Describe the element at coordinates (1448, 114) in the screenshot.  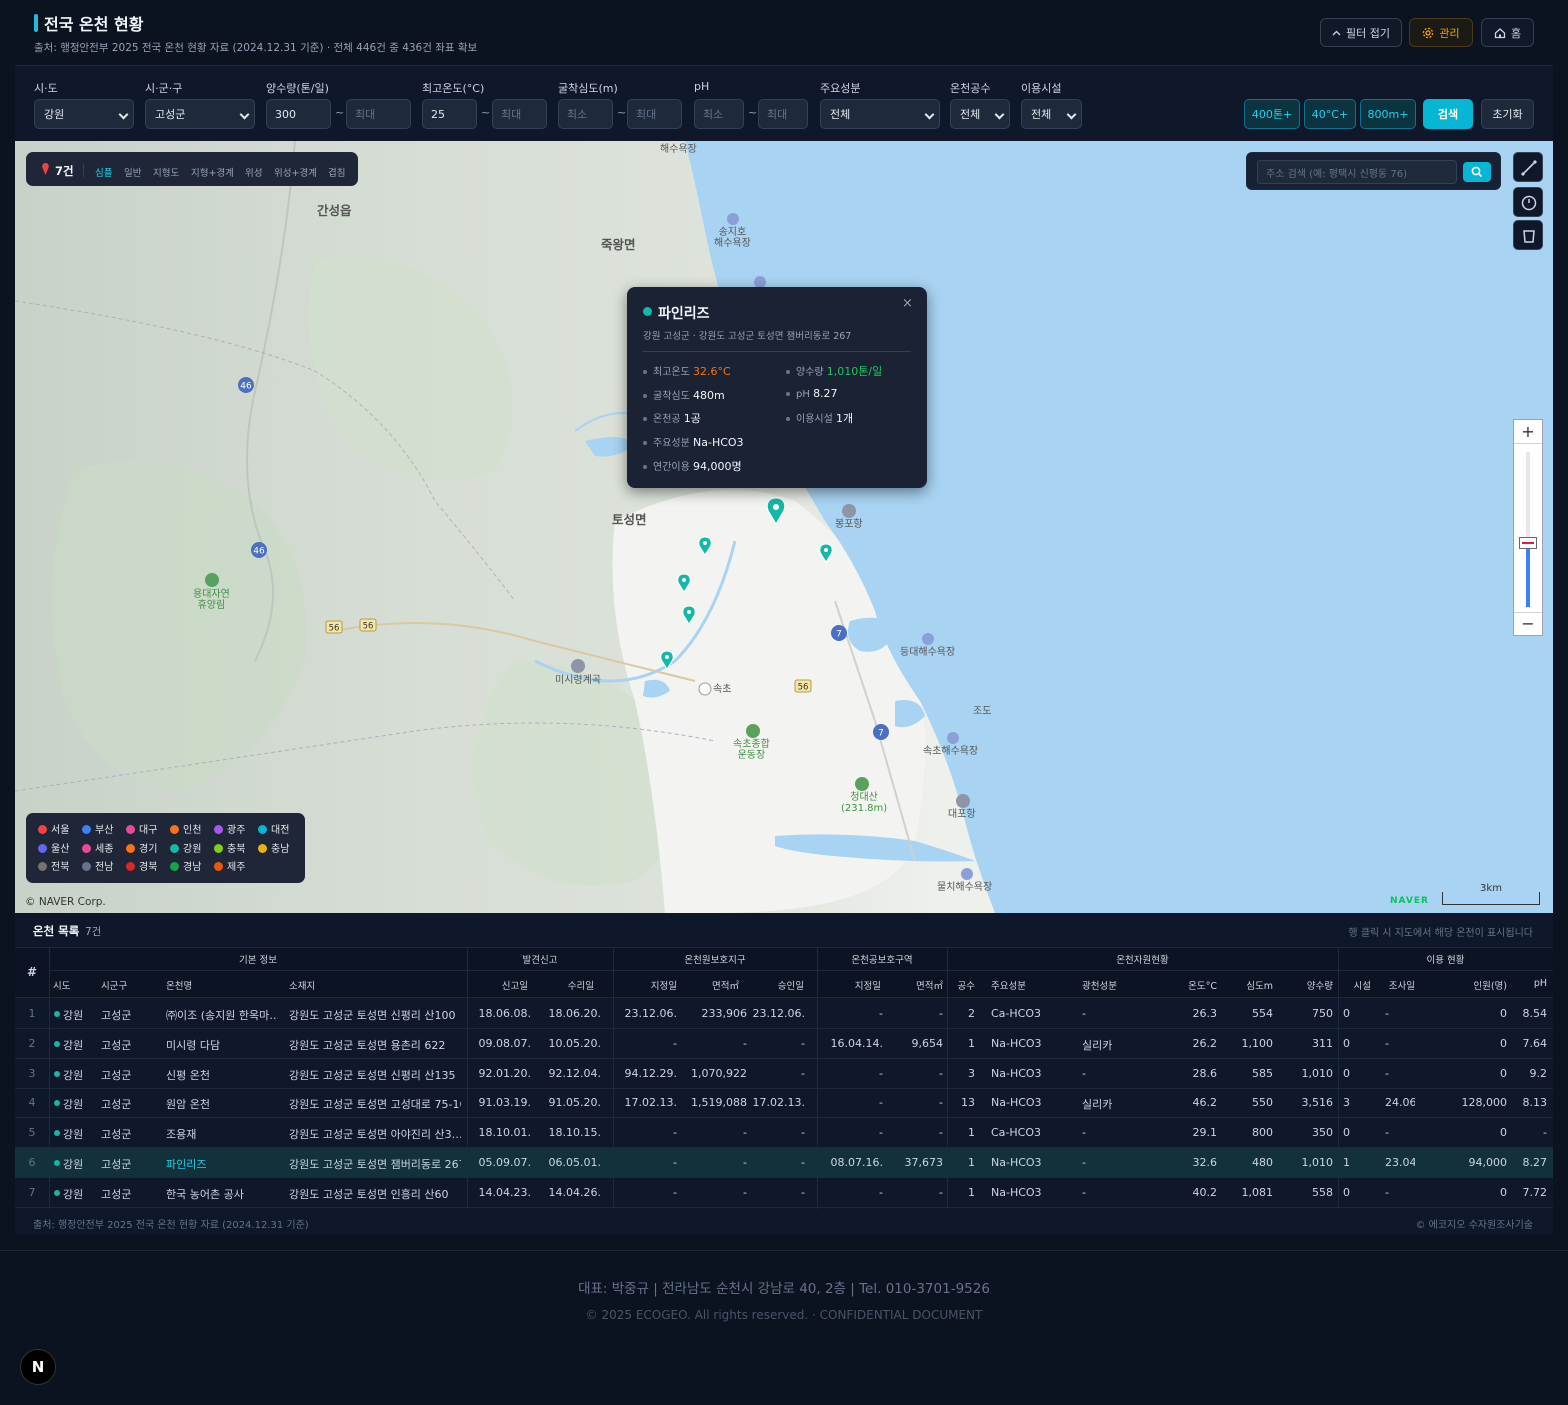
I see `search-button: 검색` at that location.